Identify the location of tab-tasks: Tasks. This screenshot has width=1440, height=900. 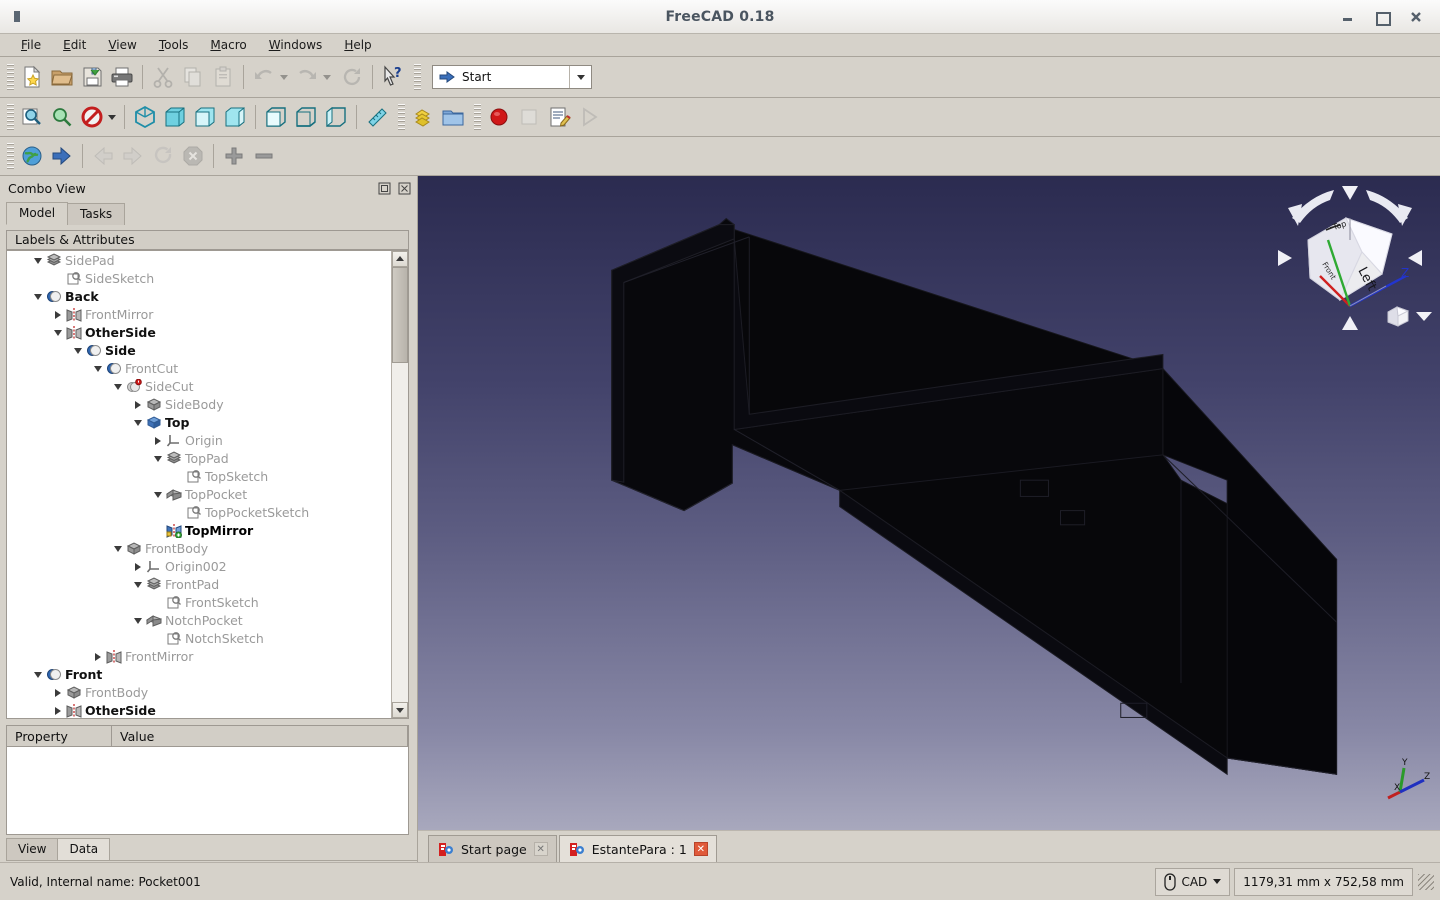
(96, 213).